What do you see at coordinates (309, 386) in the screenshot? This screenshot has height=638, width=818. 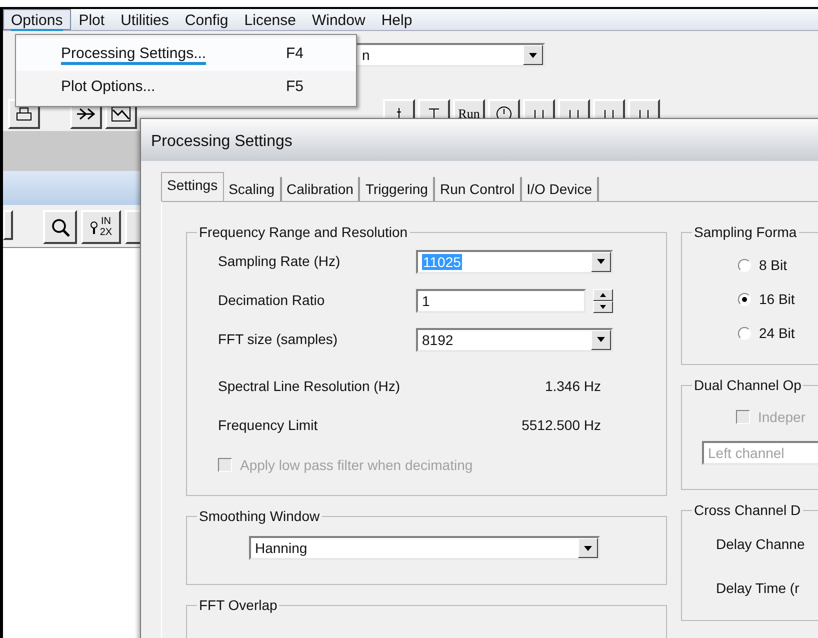 I see `readout-label: Spectral Line Resolution (Hz)` at bounding box center [309, 386].